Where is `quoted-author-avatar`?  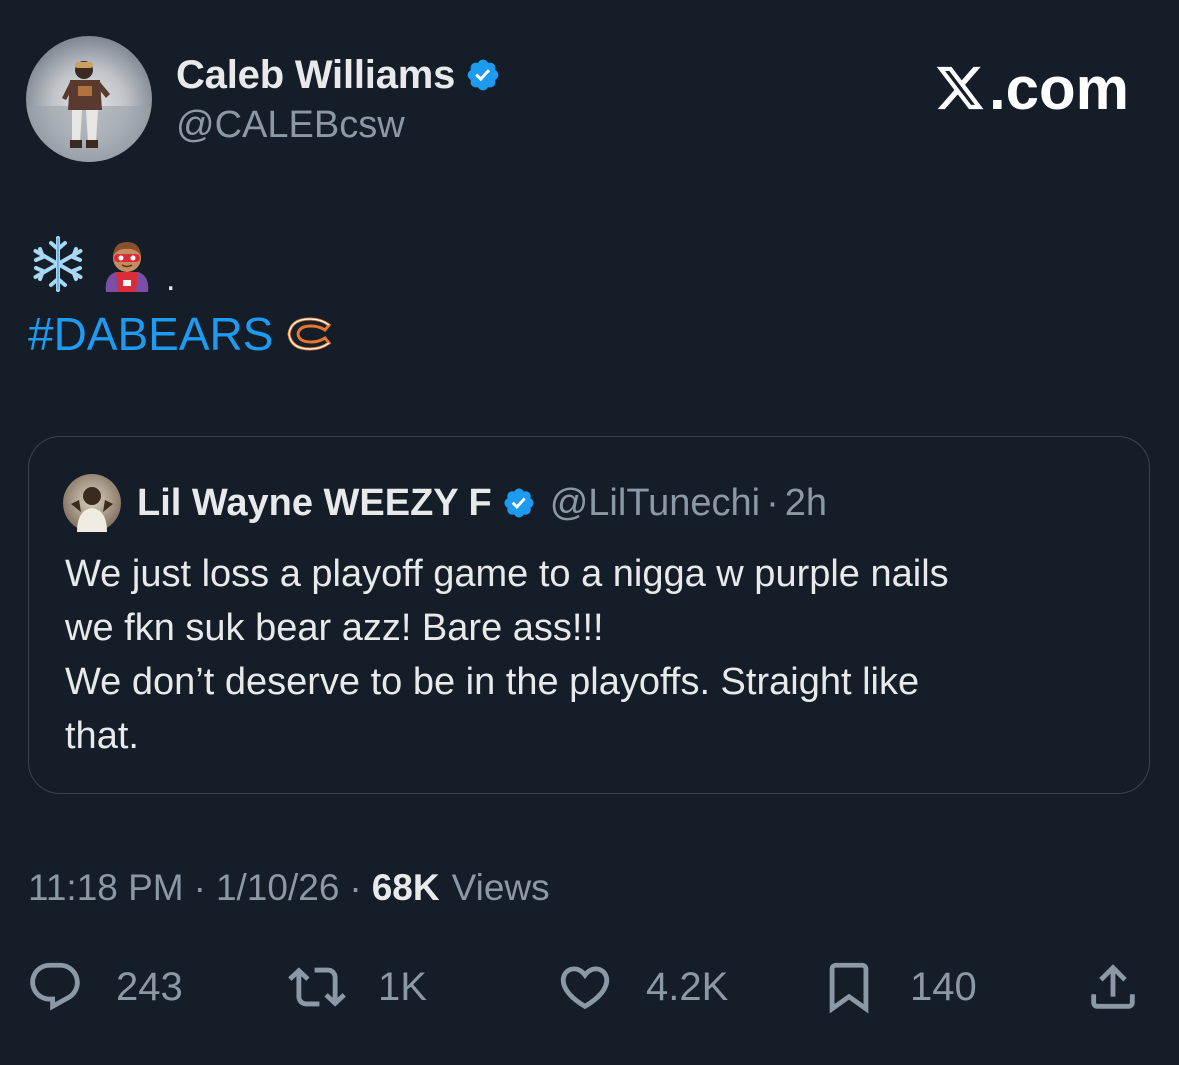
quoted-author-avatar is located at coordinates (92, 503).